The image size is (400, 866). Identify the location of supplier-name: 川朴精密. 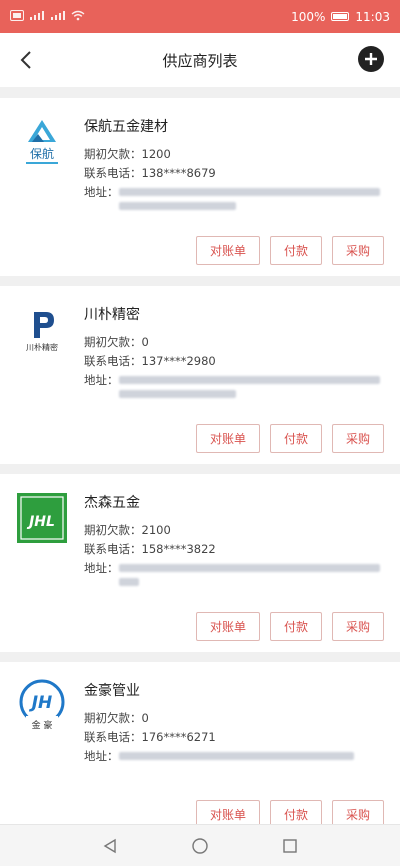
(112, 315).